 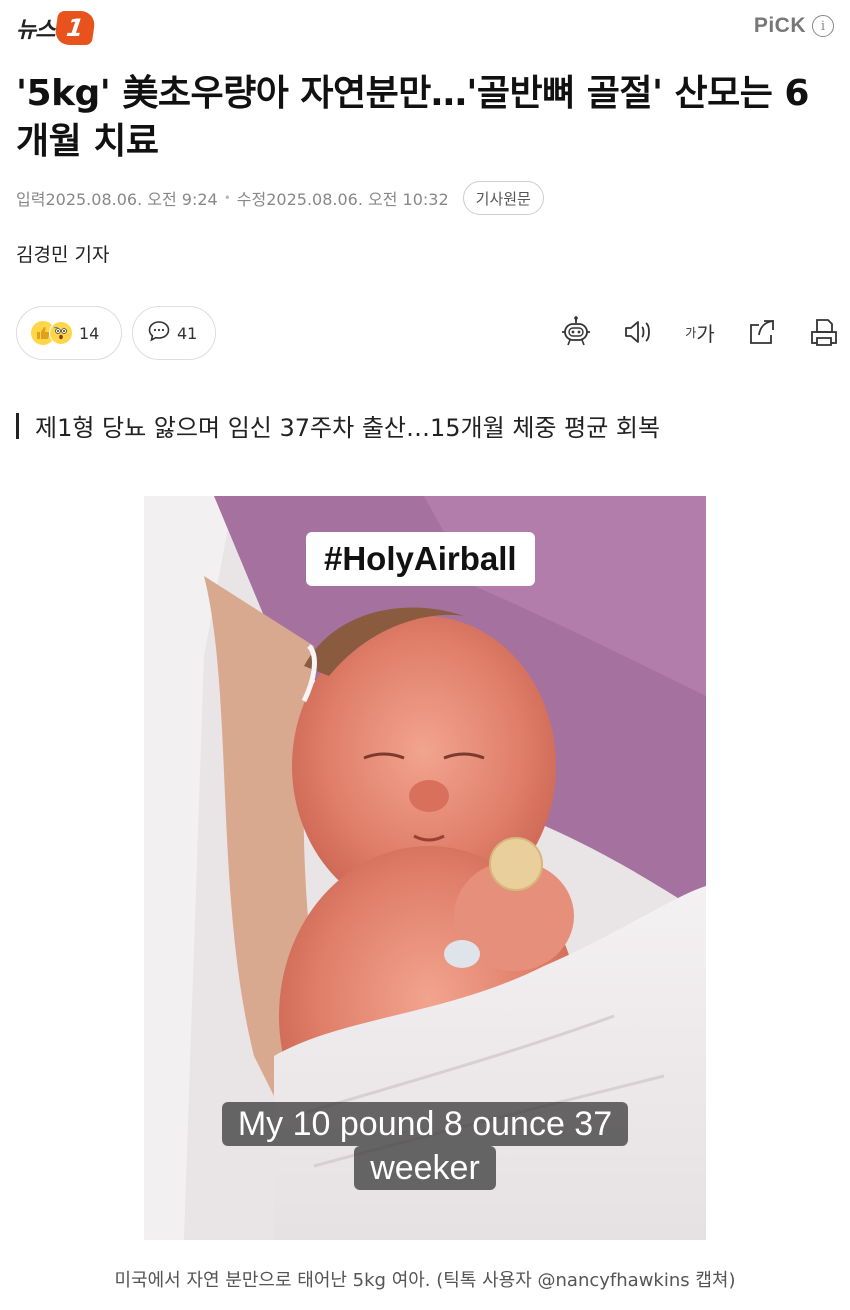 What do you see at coordinates (779, 25) in the screenshot?
I see `pick-label: PiCK` at bounding box center [779, 25].